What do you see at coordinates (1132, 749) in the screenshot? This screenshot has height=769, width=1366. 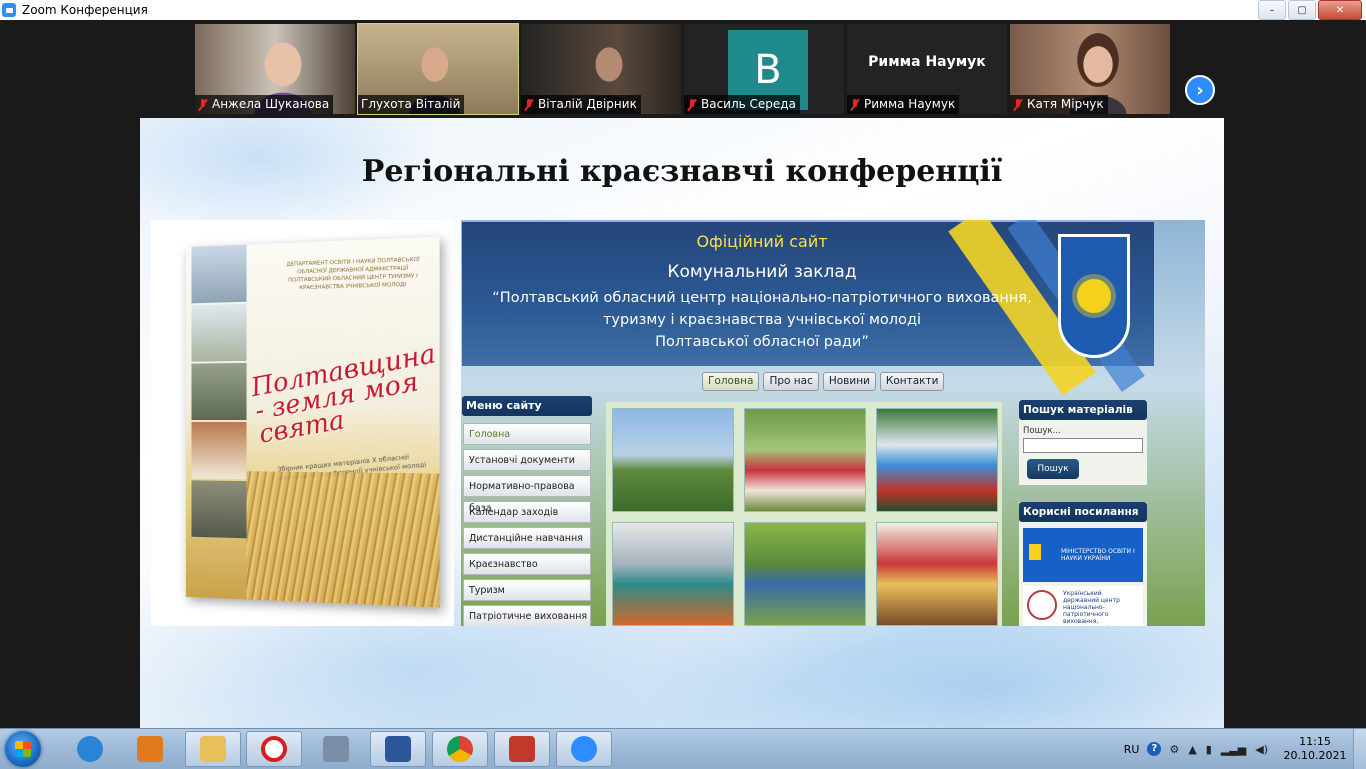 I see `language-indicator: RU` at bounding box center [1132, 749].